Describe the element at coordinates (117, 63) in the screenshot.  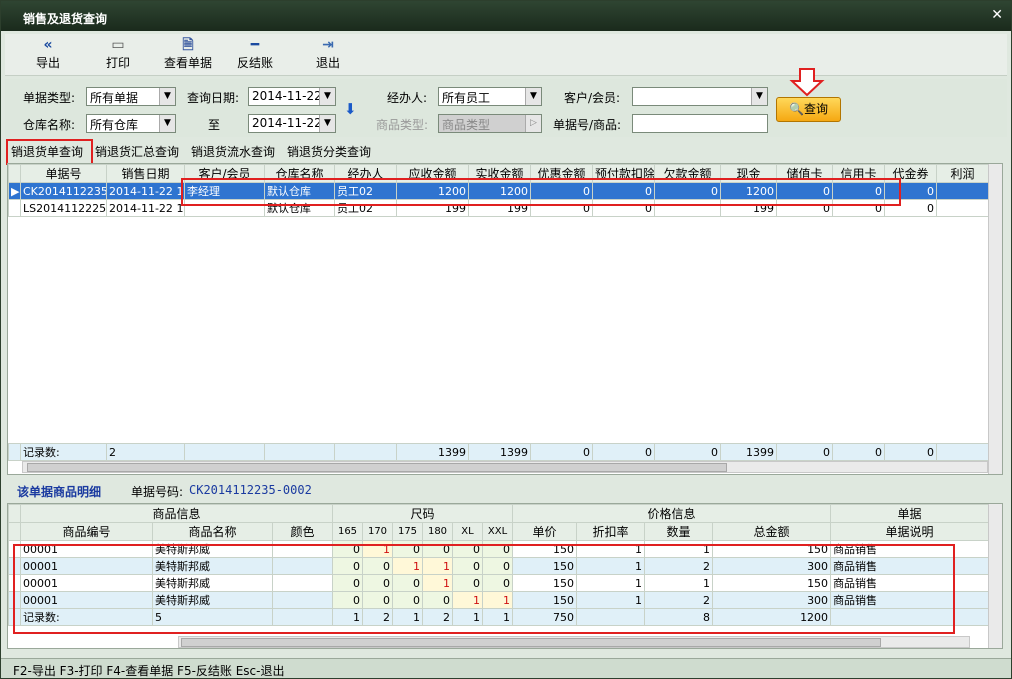
I see `print-label: 打印` at that location.